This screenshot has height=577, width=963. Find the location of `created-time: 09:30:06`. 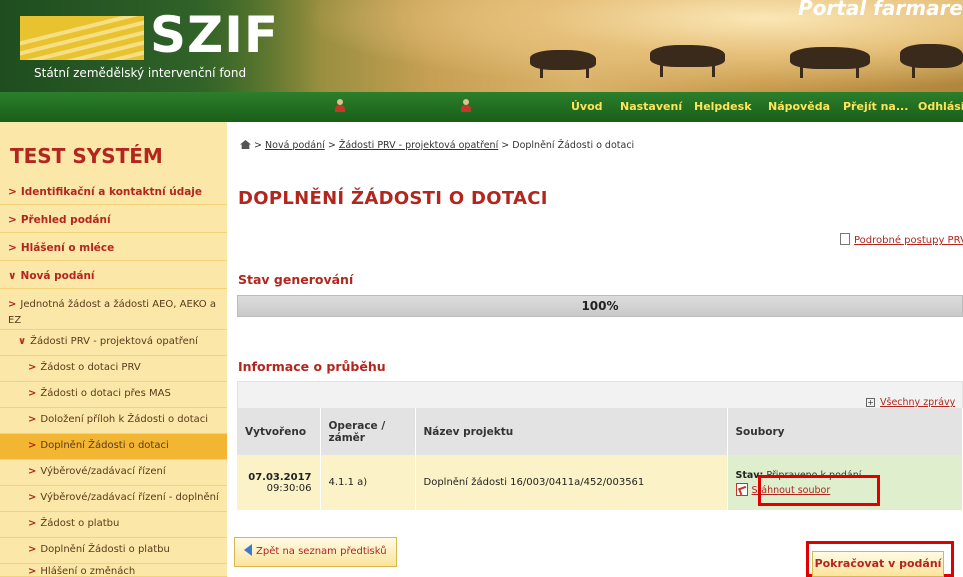

created-time: 09:30:06 is located at coordinates (289, 488).